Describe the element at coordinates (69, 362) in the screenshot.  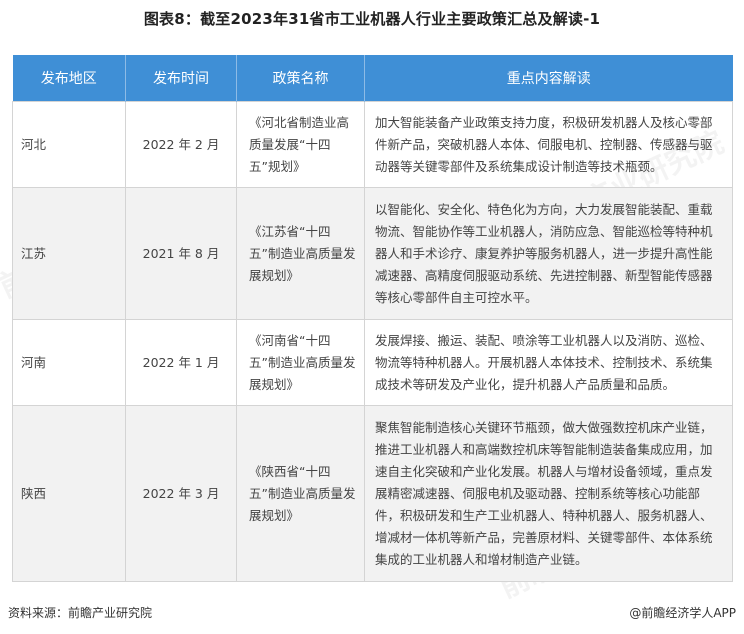
I see `cell-region: 河南` at that location.